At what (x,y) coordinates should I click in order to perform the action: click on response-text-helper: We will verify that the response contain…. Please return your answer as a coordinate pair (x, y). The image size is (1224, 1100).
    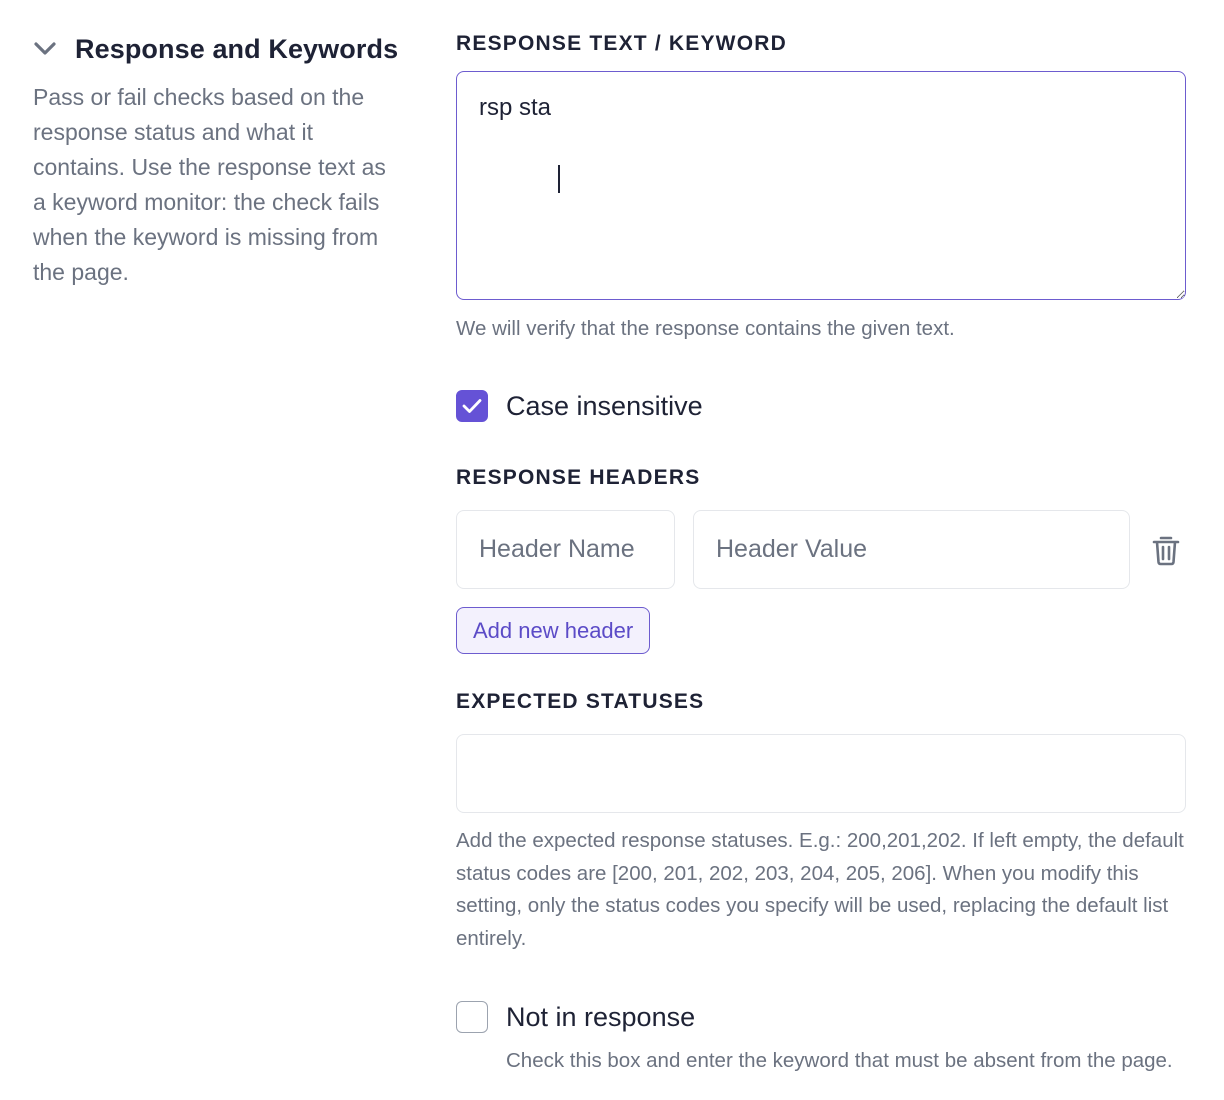
    Looking at the image, I should click on (705, 328).